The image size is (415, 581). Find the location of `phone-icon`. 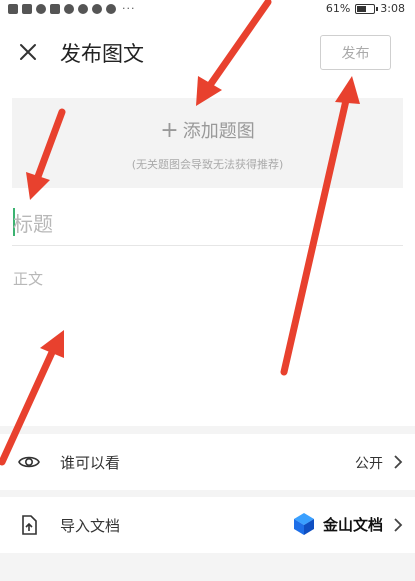

phone-icon is located at coordinates (83, 8).